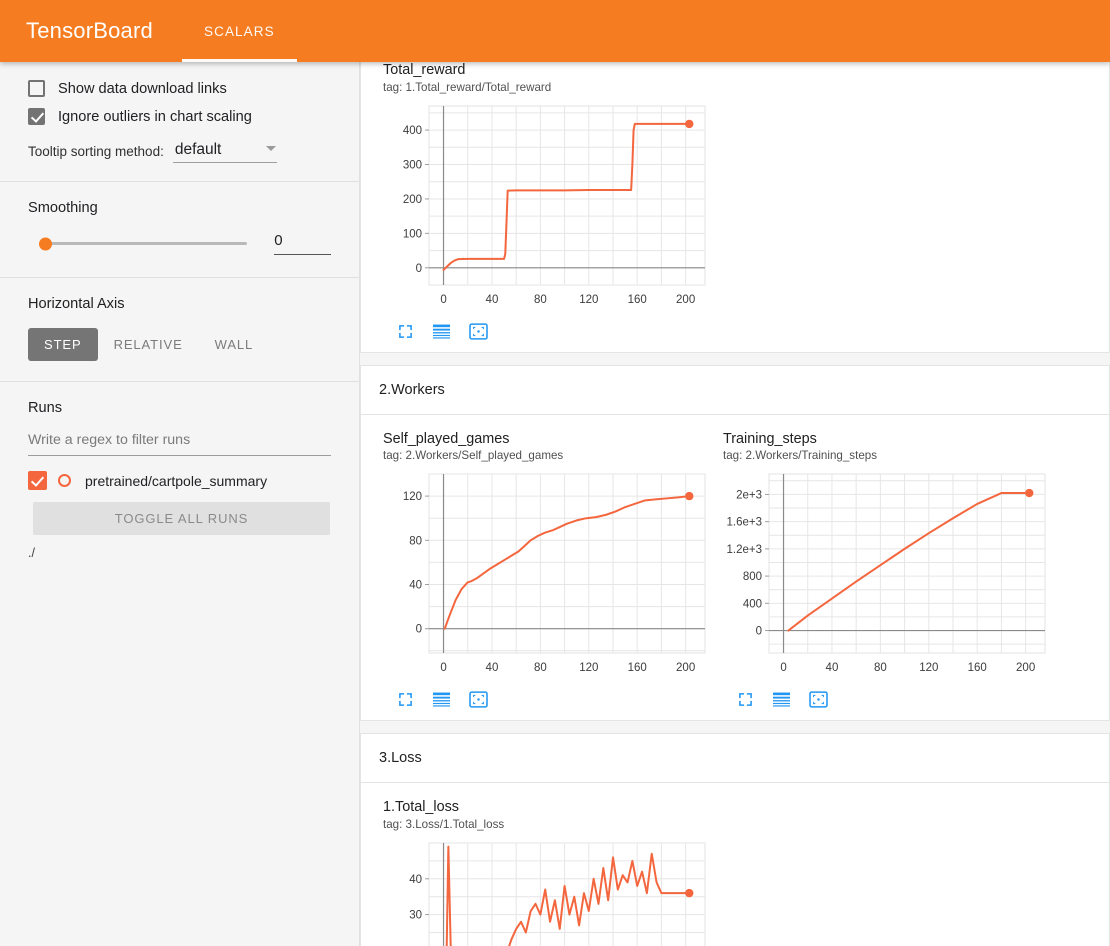 Image resolution: width=1110 pixels, height=946 pixels. What do you see at coordinates (548, 575) in the screenshot?
I see `chart-plot-self-played-games: 0 40 80 120 0 40 80 120 160 200` at bounding box center [548, 575].